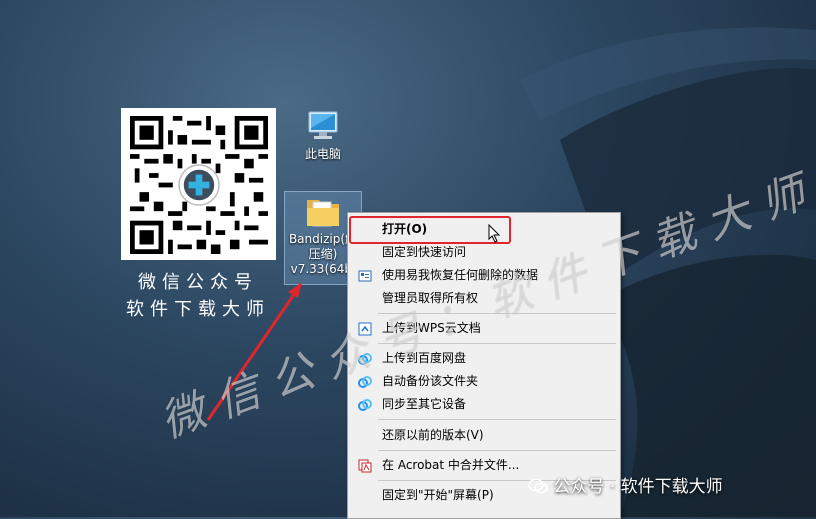 The width and height of the screenshot is (816, 519). I want to click on menu-item-auto-backup: 自动备份该文件夹, so click(484, 381).